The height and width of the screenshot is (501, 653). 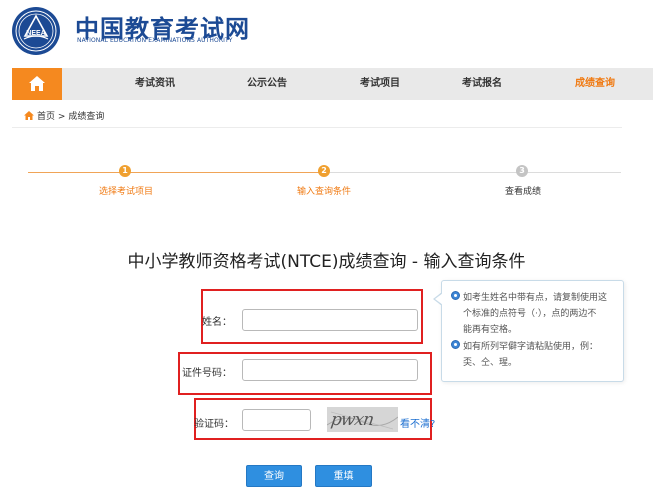 What do you see at coordinates (417, 422) in the screenshot?
I see `captcha-refresh-link: 看不清?` at bounding box center [417, 422].